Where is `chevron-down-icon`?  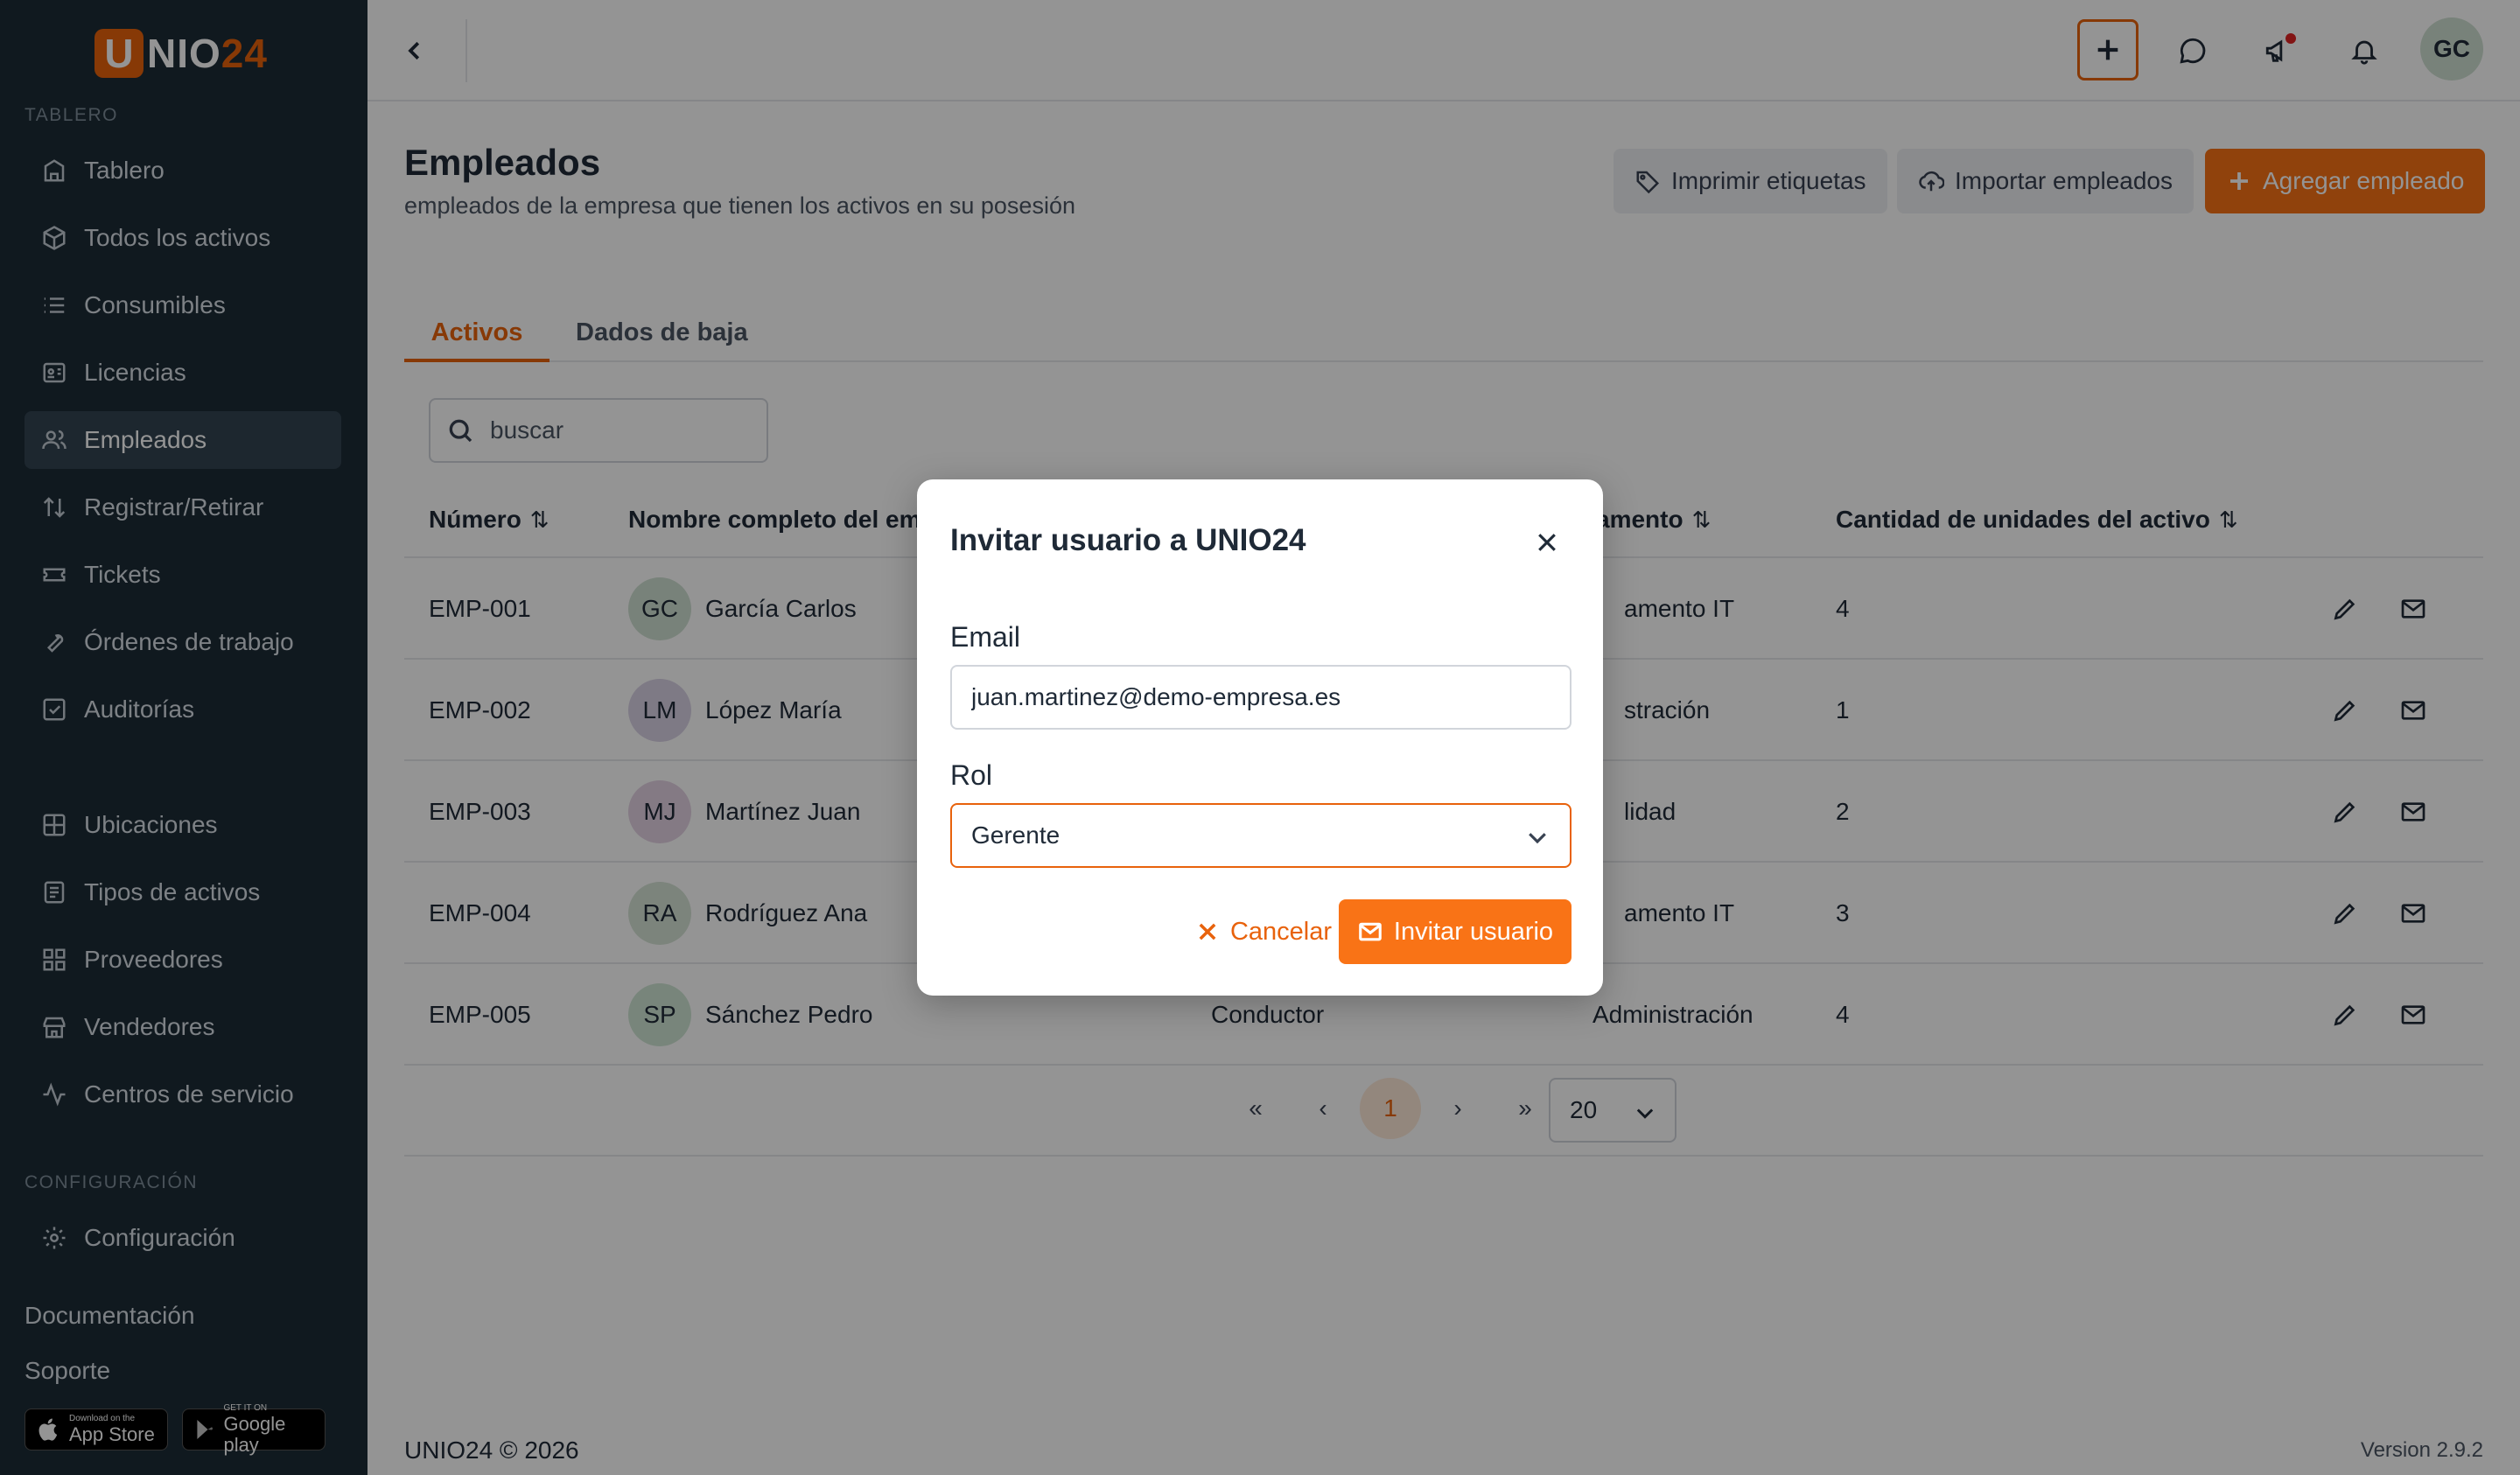
chevron-down-icon is located at coordinates (1537, 838).